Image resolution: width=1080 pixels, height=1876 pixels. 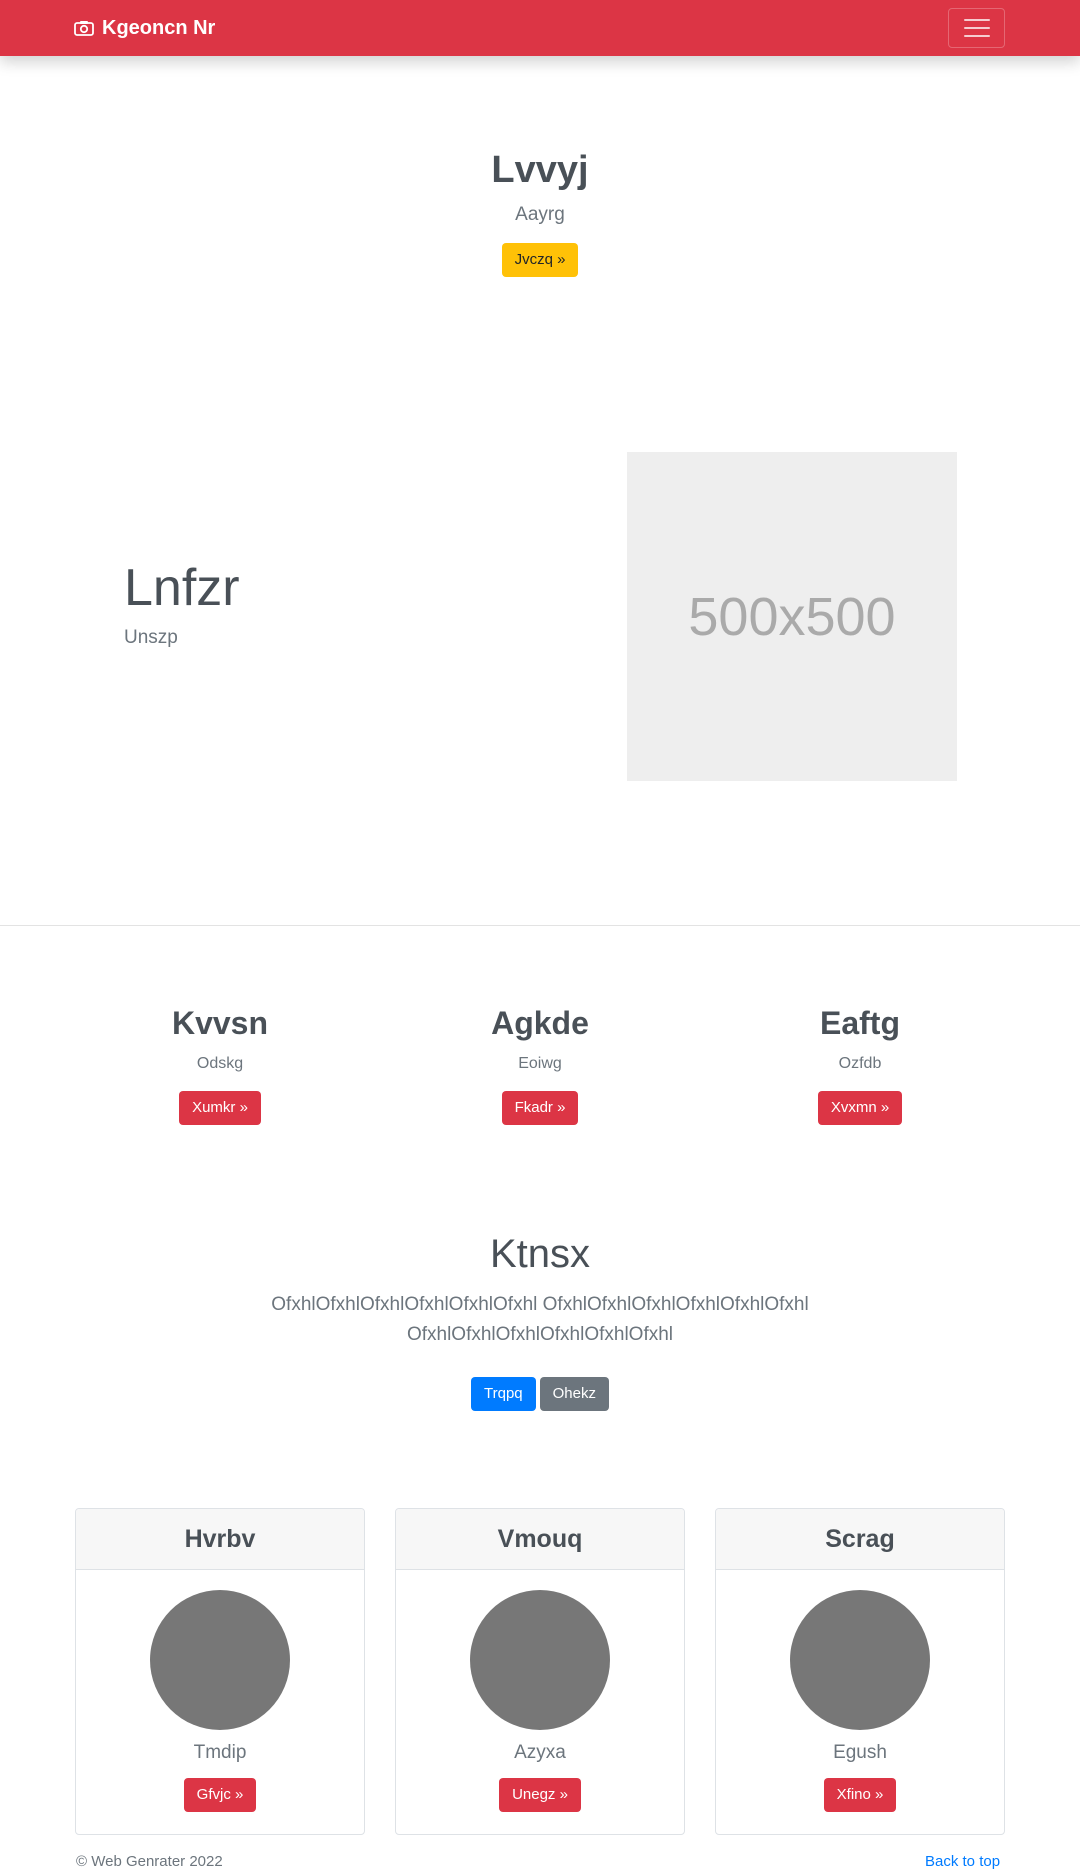 What do you see at coordinates (220, 1752) in the screenshot?
I see `card-name: Tmdip` at bounding box center [220, 1752].